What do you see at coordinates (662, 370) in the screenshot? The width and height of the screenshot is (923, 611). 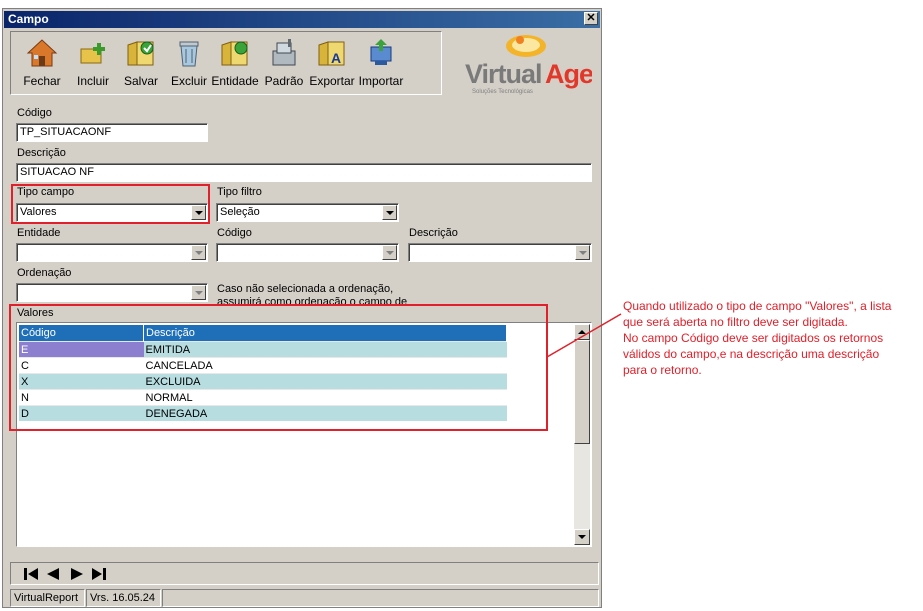 I see `annotation-line: para o retorno.` at bounding box center [662, 370].